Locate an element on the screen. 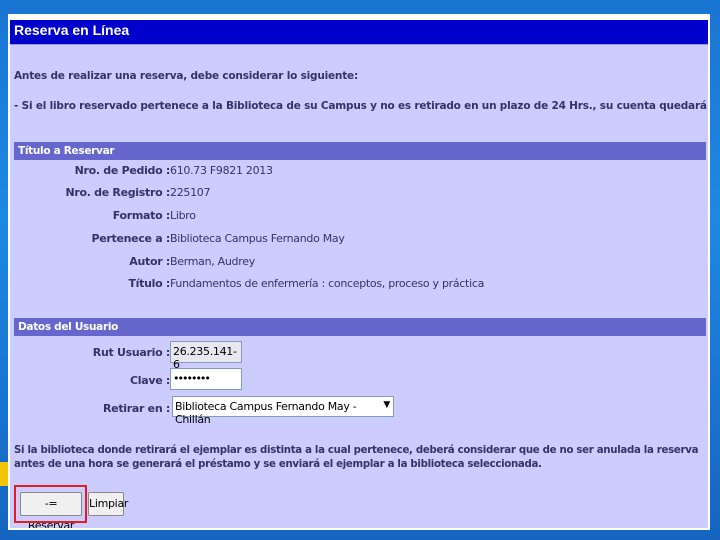 The image size is (720, 540). limpiar-button: Limpiar is located at coordinates (108, 504).